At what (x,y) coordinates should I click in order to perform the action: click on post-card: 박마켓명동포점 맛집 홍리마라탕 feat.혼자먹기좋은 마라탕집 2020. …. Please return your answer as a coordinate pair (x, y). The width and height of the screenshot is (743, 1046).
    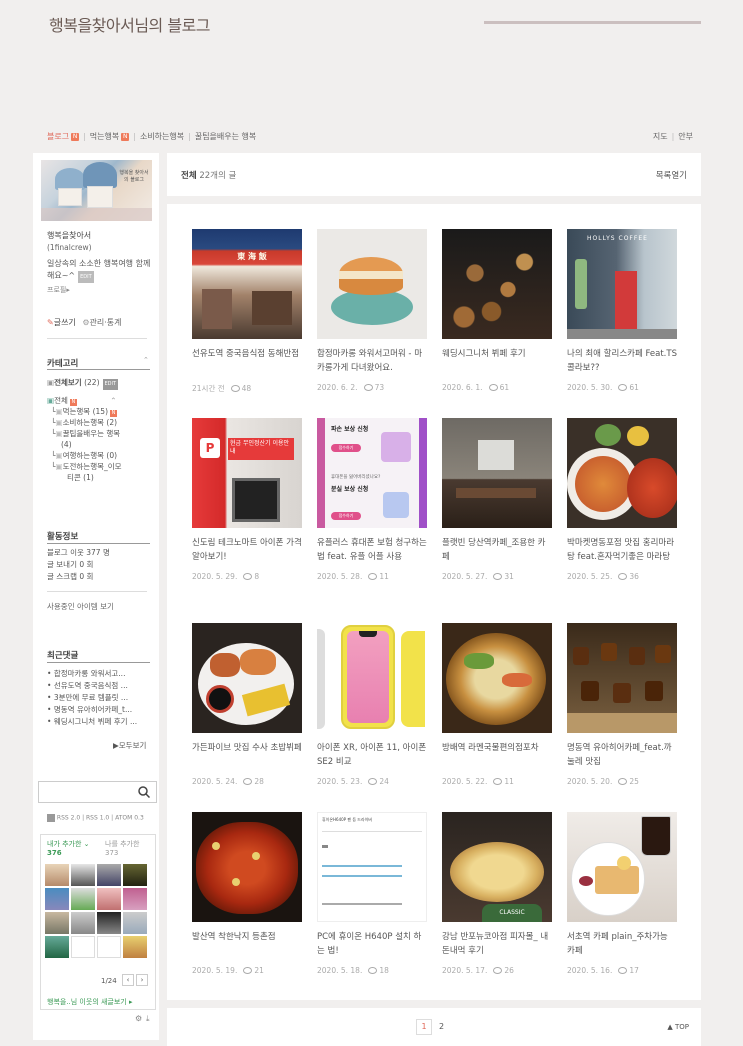
    Looking at the image, I should click on (622, 499).